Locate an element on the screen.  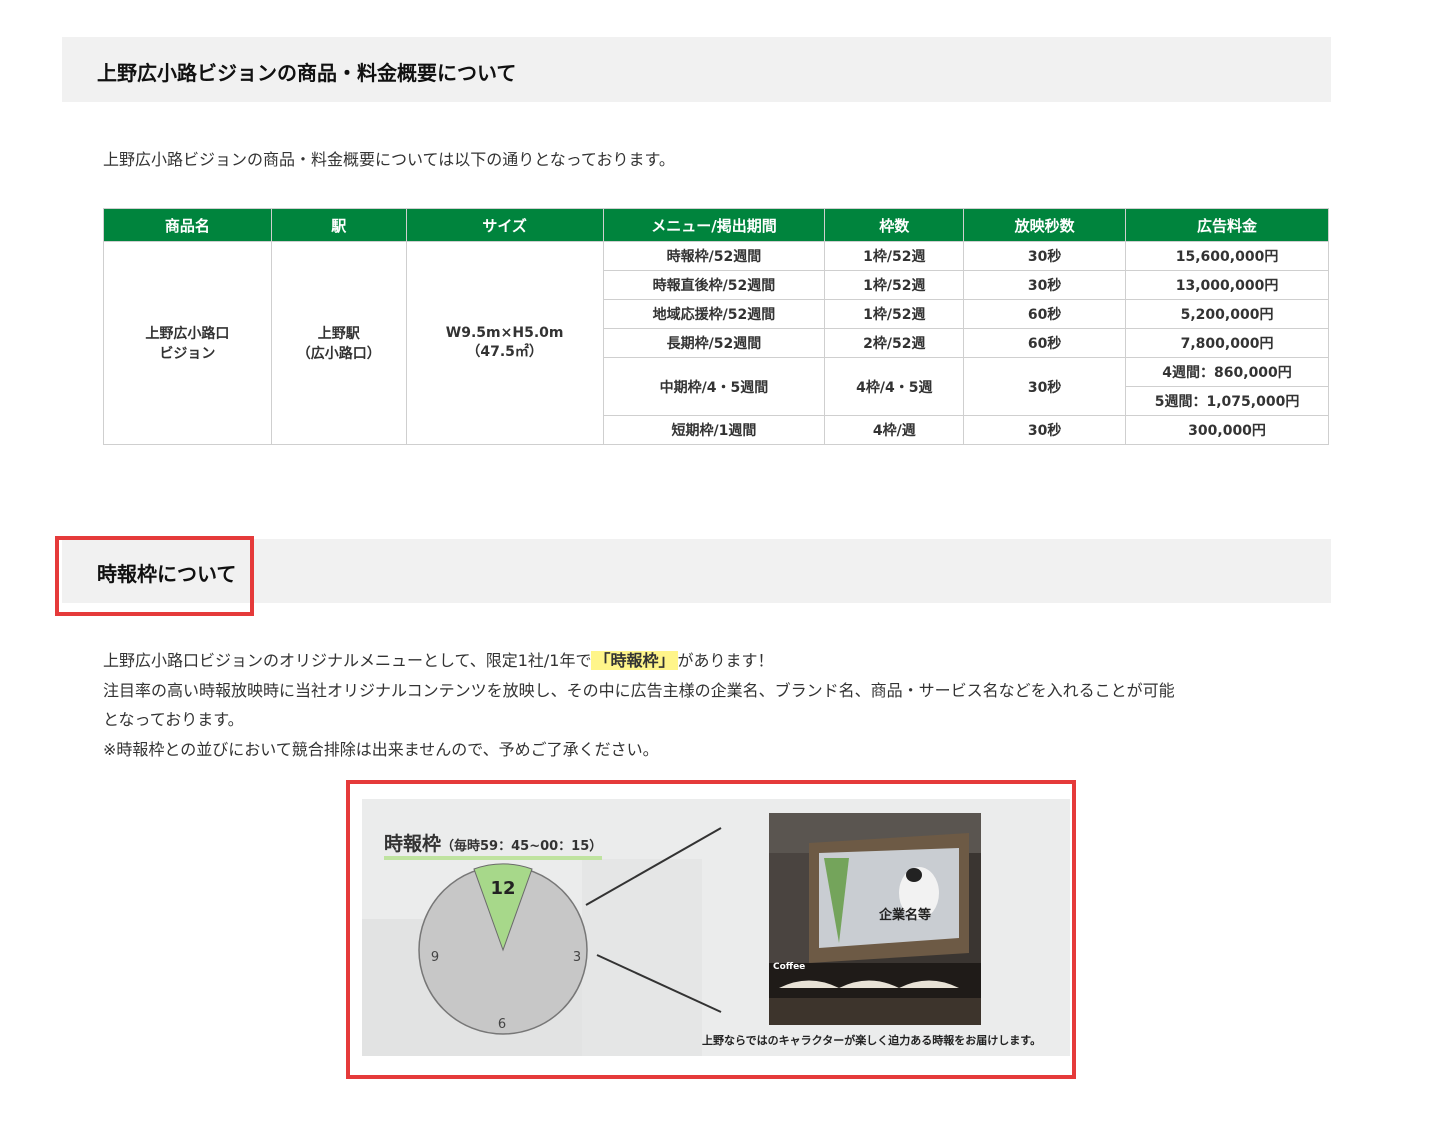
table-header-row: 商品名 駅 サイズ メニュー/掲出期間 枠数 放映秒数 広告料金 is located at coordinates (716, 225).